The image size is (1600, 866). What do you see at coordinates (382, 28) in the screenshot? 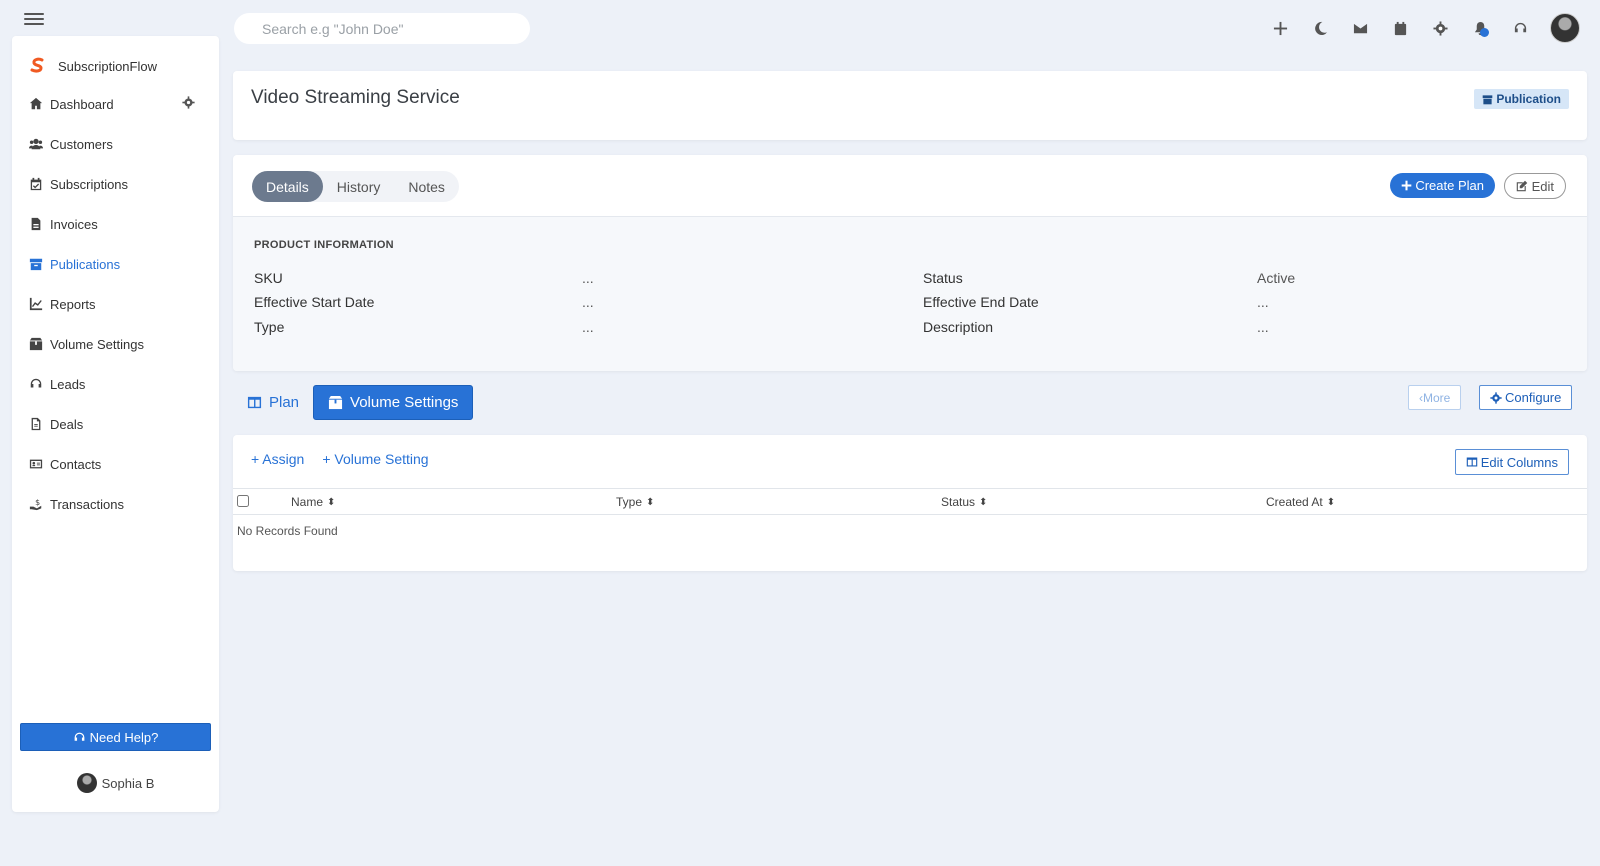
I see `search-input` at bounding box center [382, 28].